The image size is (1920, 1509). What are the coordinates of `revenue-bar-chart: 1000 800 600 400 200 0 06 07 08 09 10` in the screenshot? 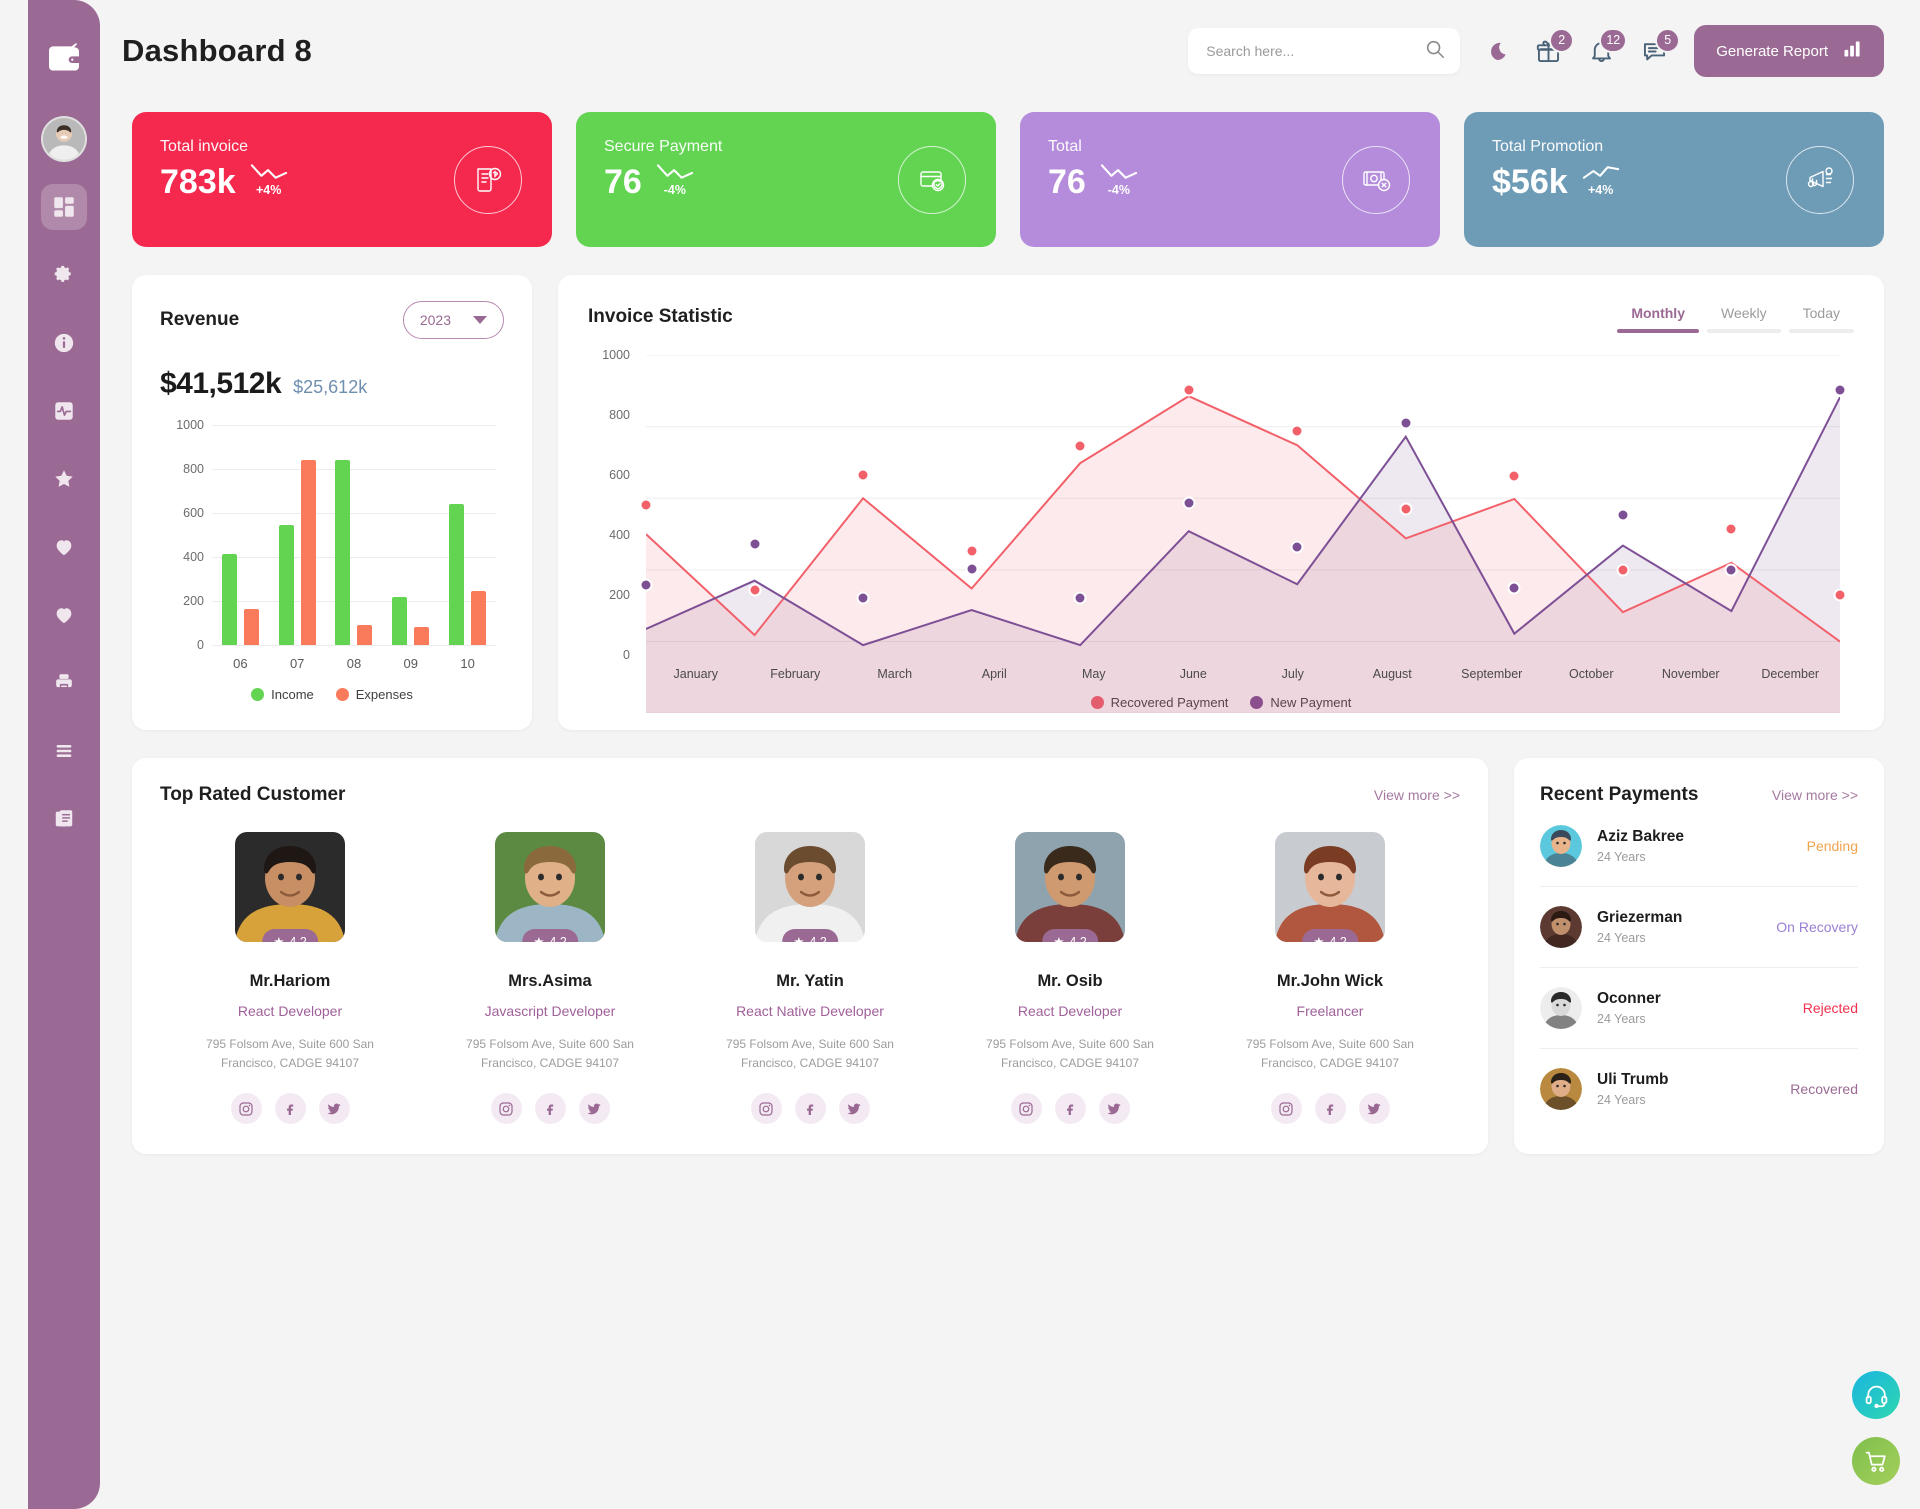 It's located at (332, 548).